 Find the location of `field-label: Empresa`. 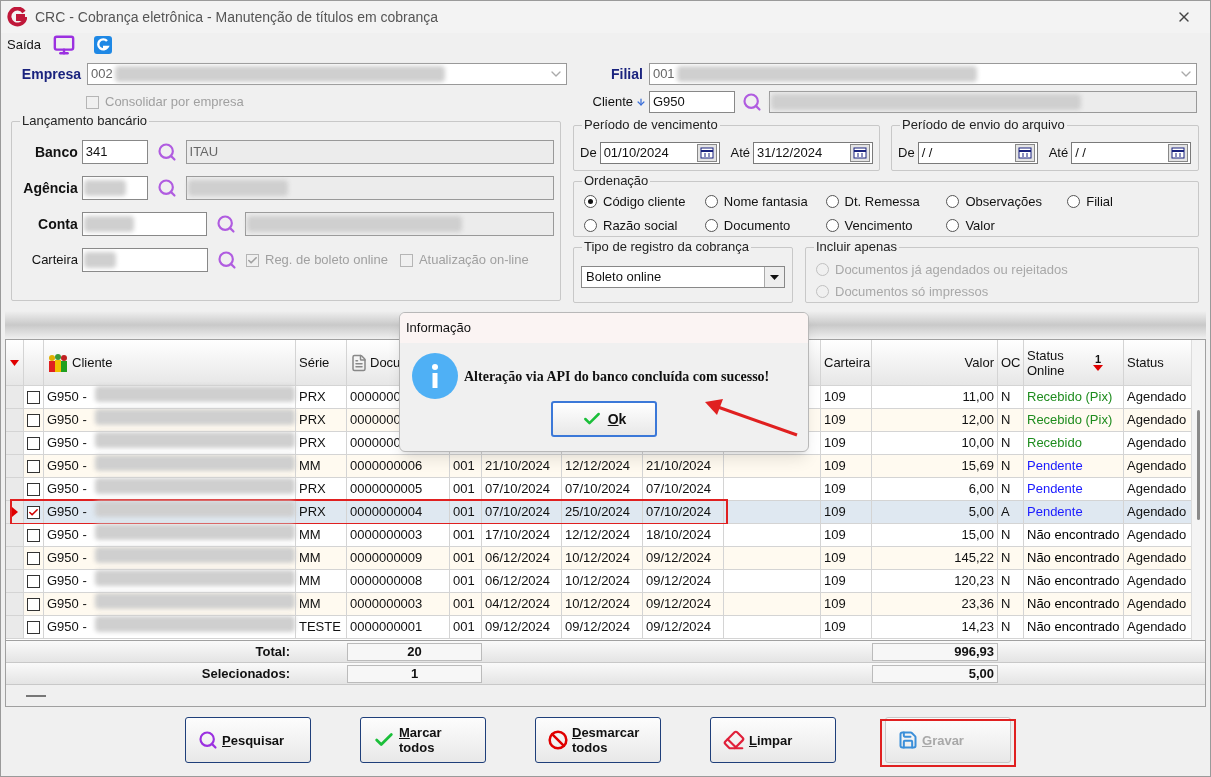

field-label: Empresa is located at coordinates (50, 74).